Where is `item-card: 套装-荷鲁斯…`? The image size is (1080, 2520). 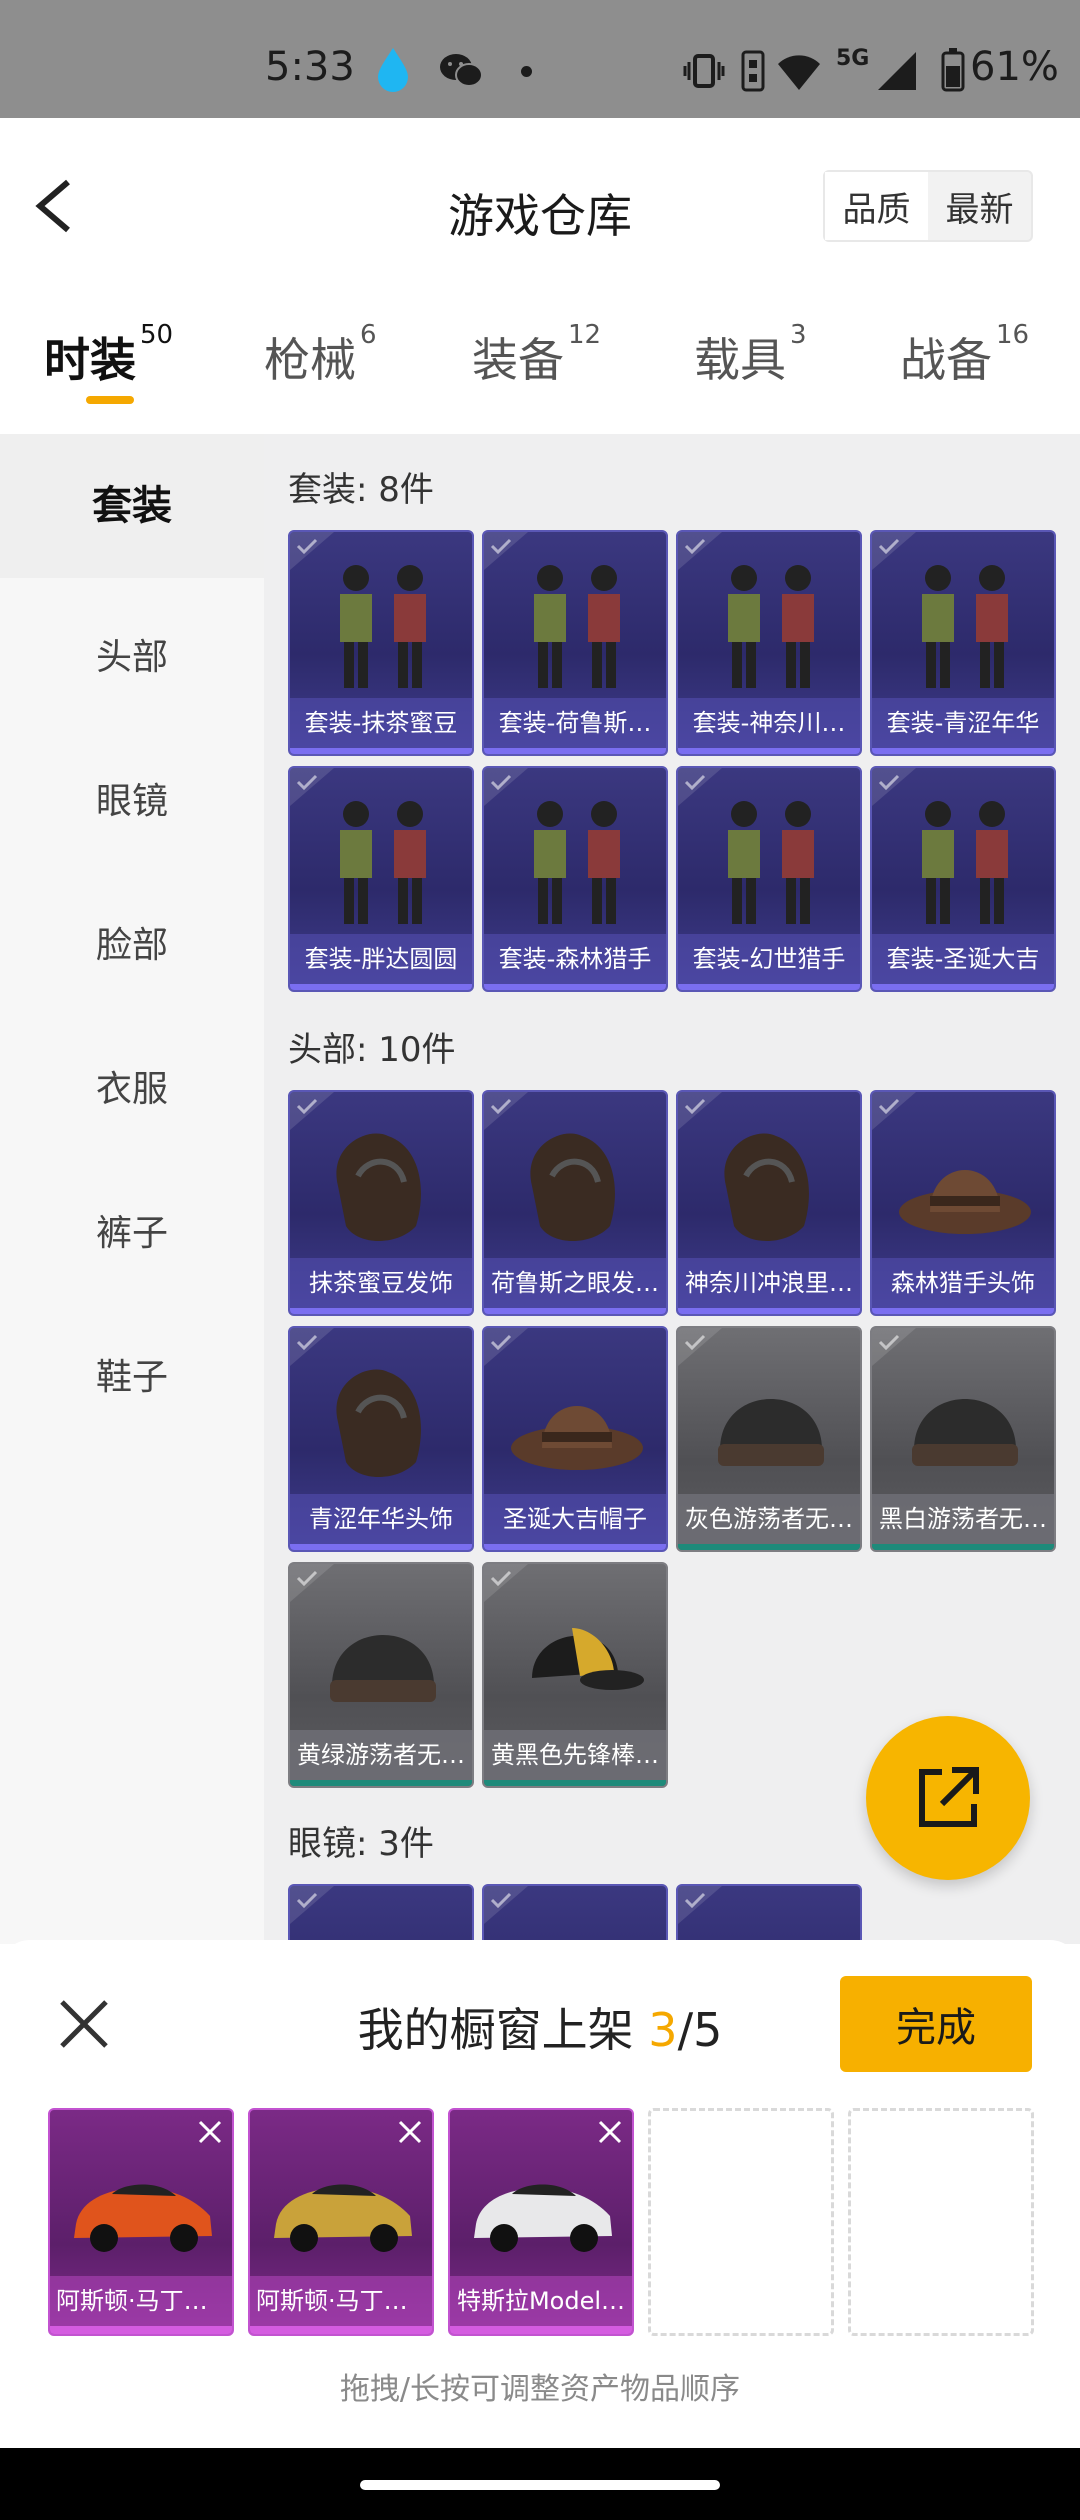 item-card: 套装-荷鲁斯… is located at coordinates (575, 643).